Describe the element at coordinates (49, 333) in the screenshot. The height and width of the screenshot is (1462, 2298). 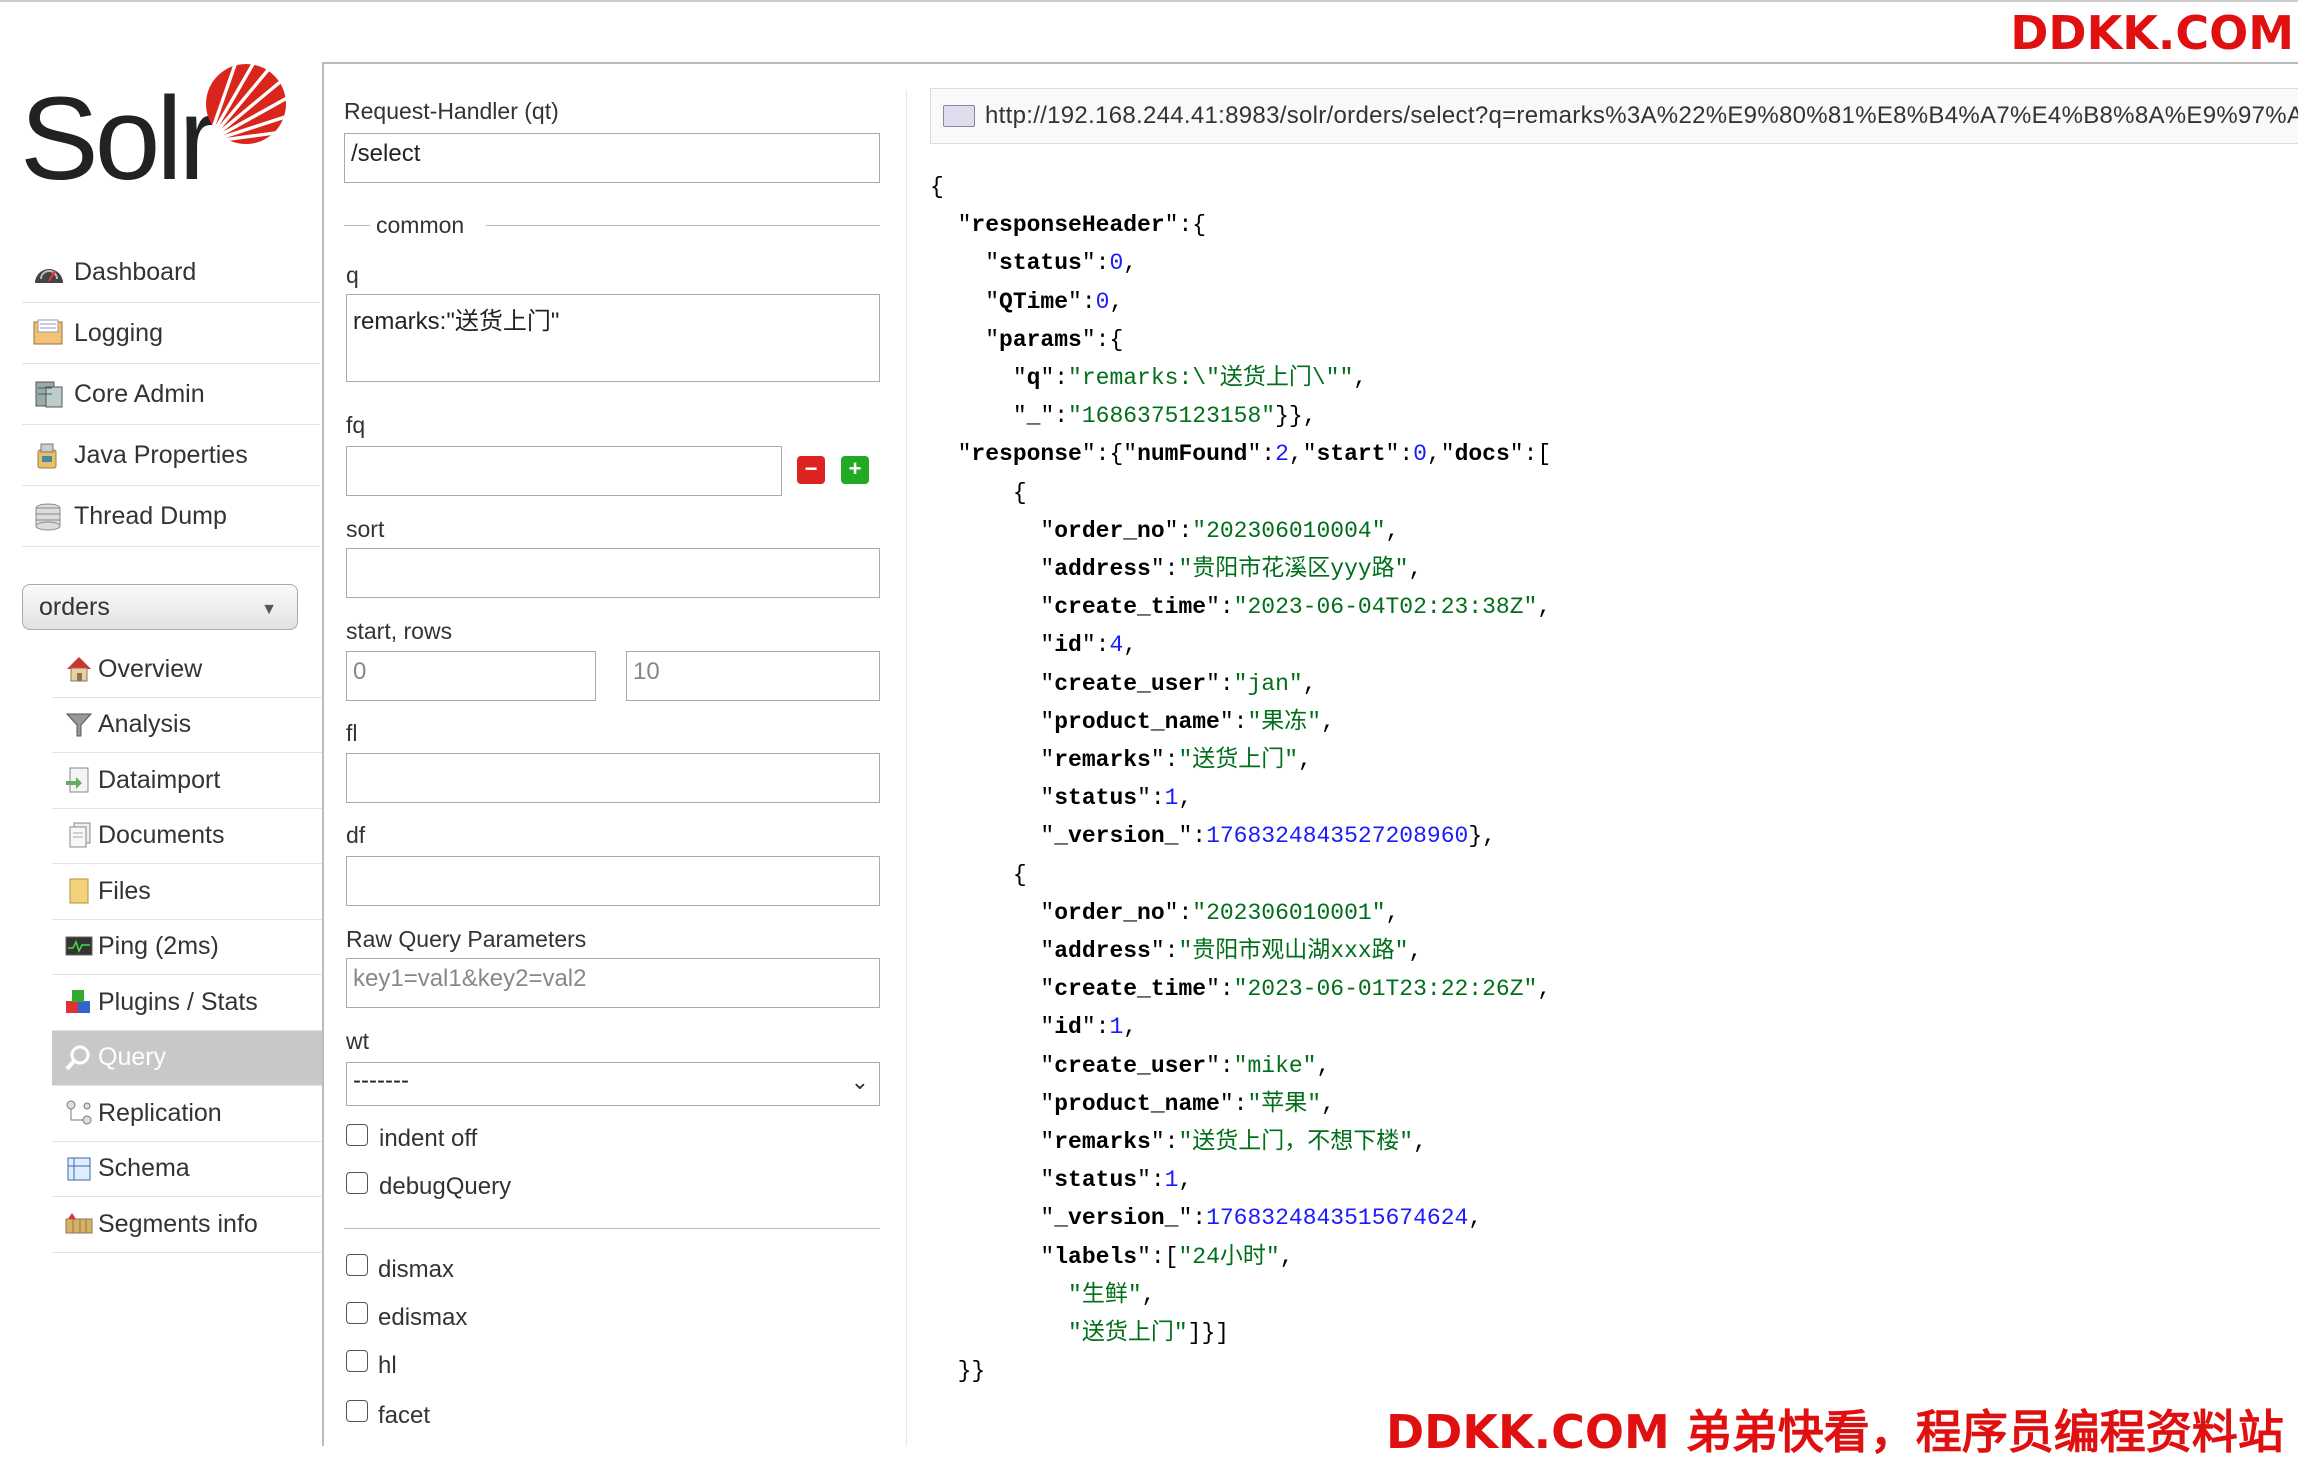
I see `logging-icon` at that location.